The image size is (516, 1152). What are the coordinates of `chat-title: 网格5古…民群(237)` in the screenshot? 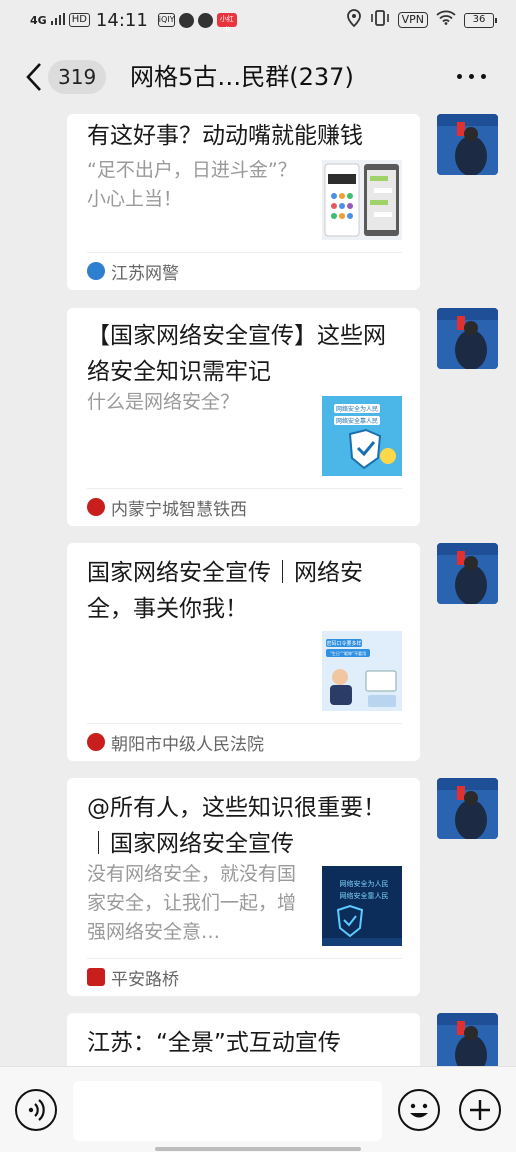 It's located at (242, 77).